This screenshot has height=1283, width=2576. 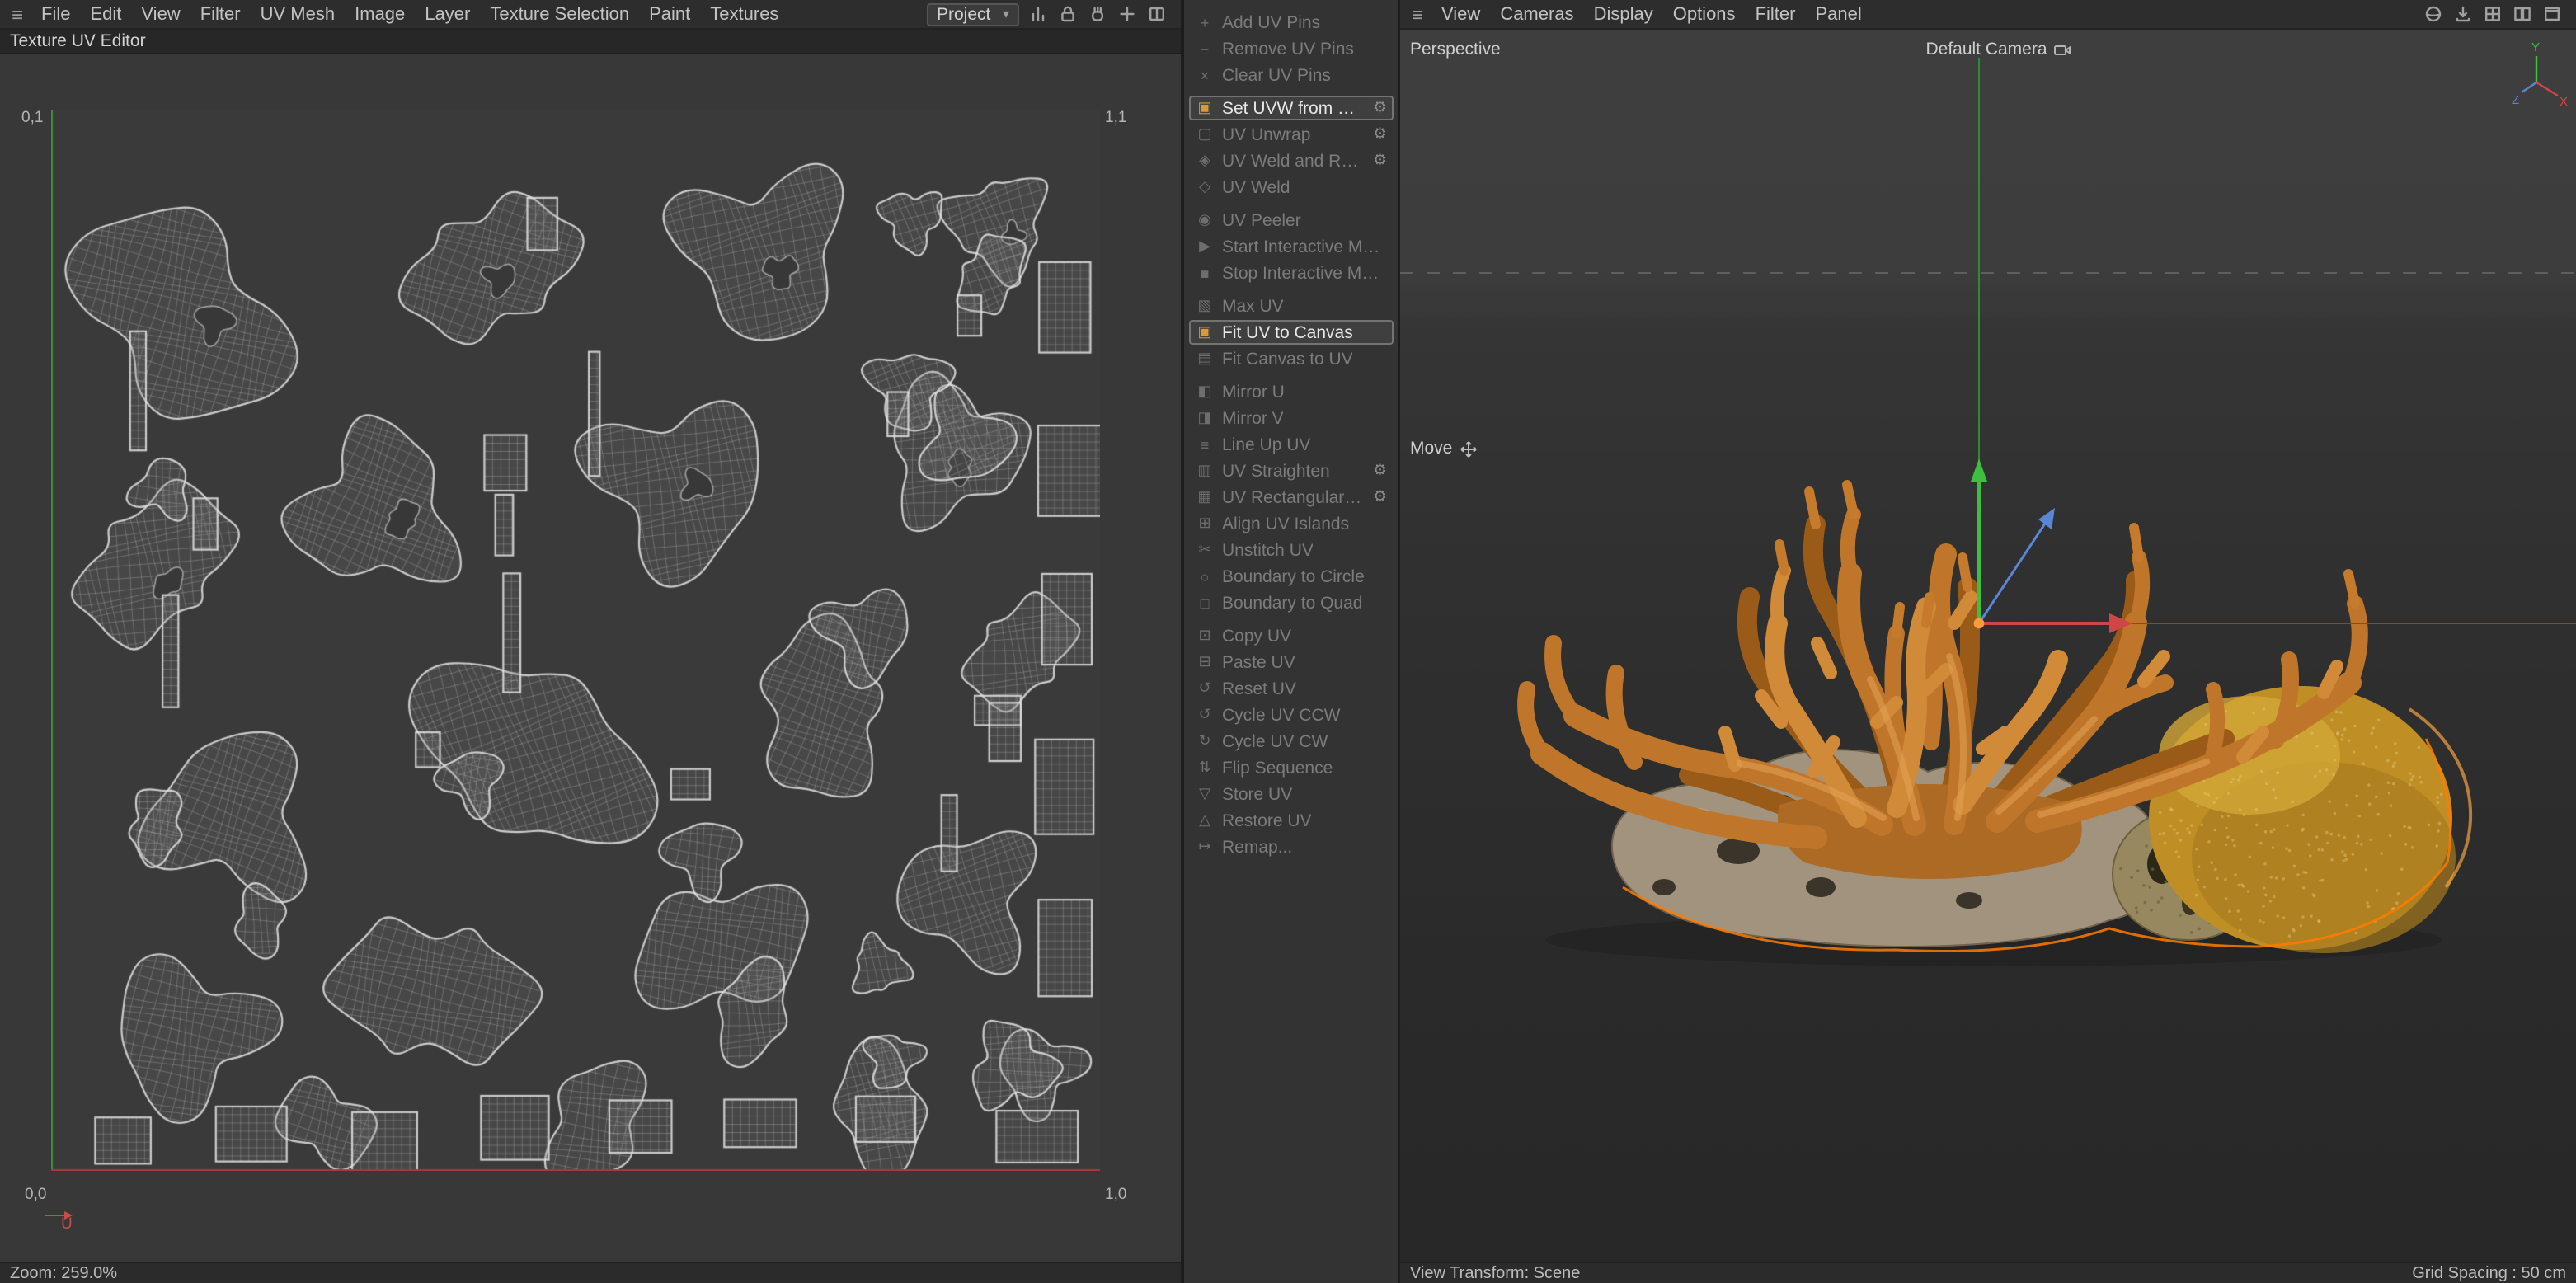 What do you see at coordinates (1291, 306) in the screenshot?
I see `uv-command-max-uv: ▧ Max UV` at bounding box center [1291, 306].